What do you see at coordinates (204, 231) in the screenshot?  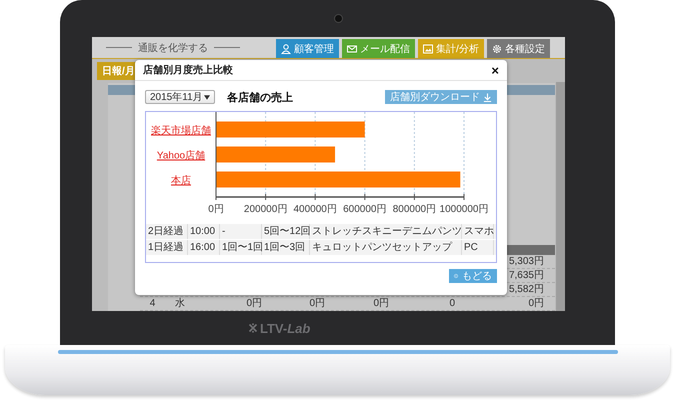 I see `table-cell: 10:00` at bounding box center [204, 231].